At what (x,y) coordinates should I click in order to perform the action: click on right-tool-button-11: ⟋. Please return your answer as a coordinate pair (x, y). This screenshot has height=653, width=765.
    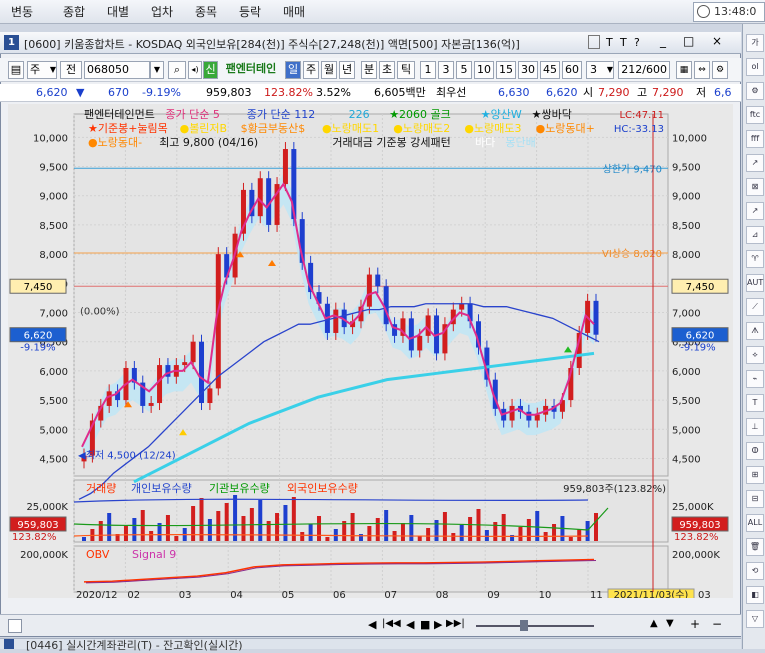
    Looking at the image, I should click on (755, 307).